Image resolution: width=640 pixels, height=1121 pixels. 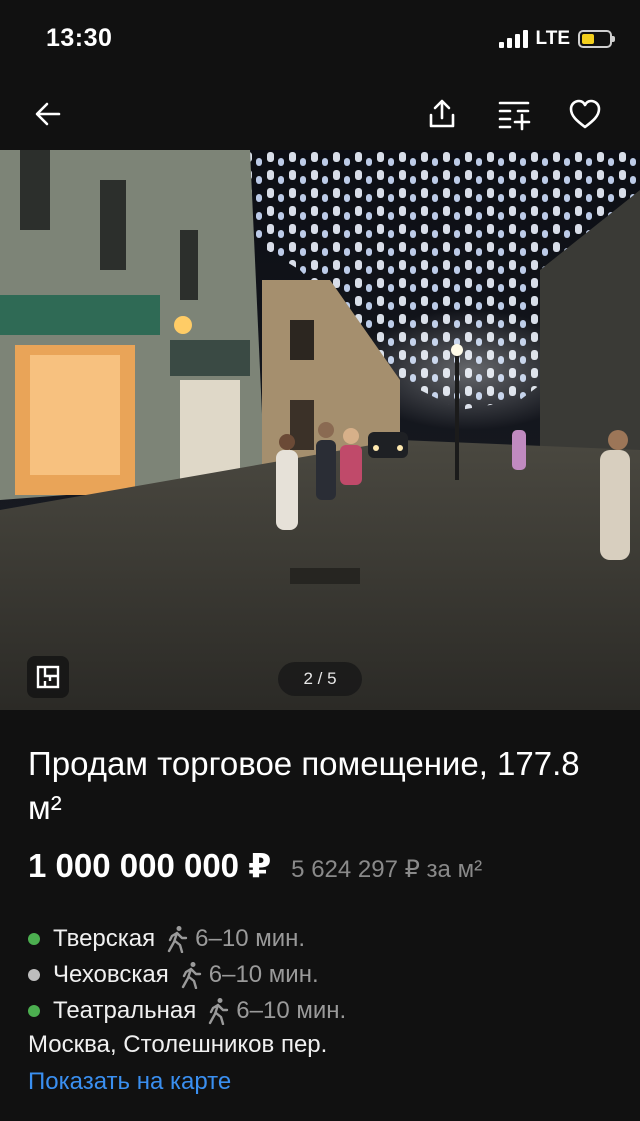 I want to click on metro-station: Тверская 6–10 мин., so click(x=187, y=939).